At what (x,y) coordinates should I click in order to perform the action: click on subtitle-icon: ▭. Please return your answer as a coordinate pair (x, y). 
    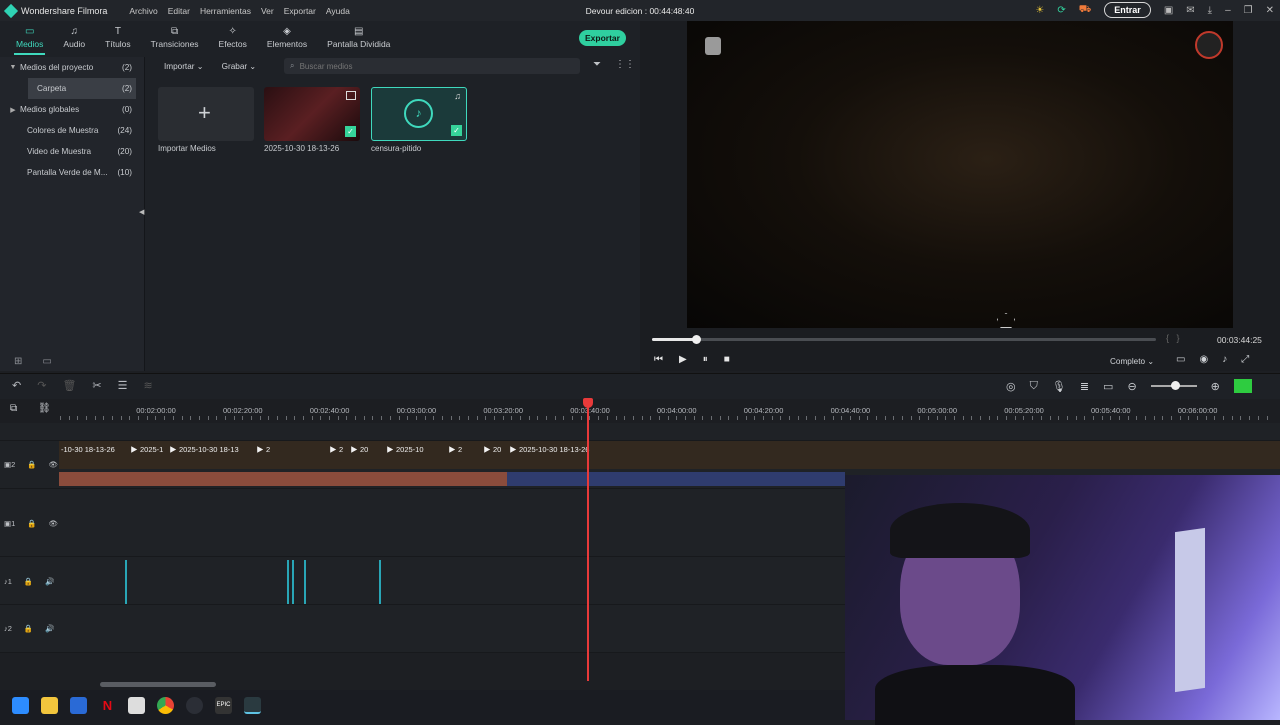
    Looking at the image, I should click on (1108, 386).